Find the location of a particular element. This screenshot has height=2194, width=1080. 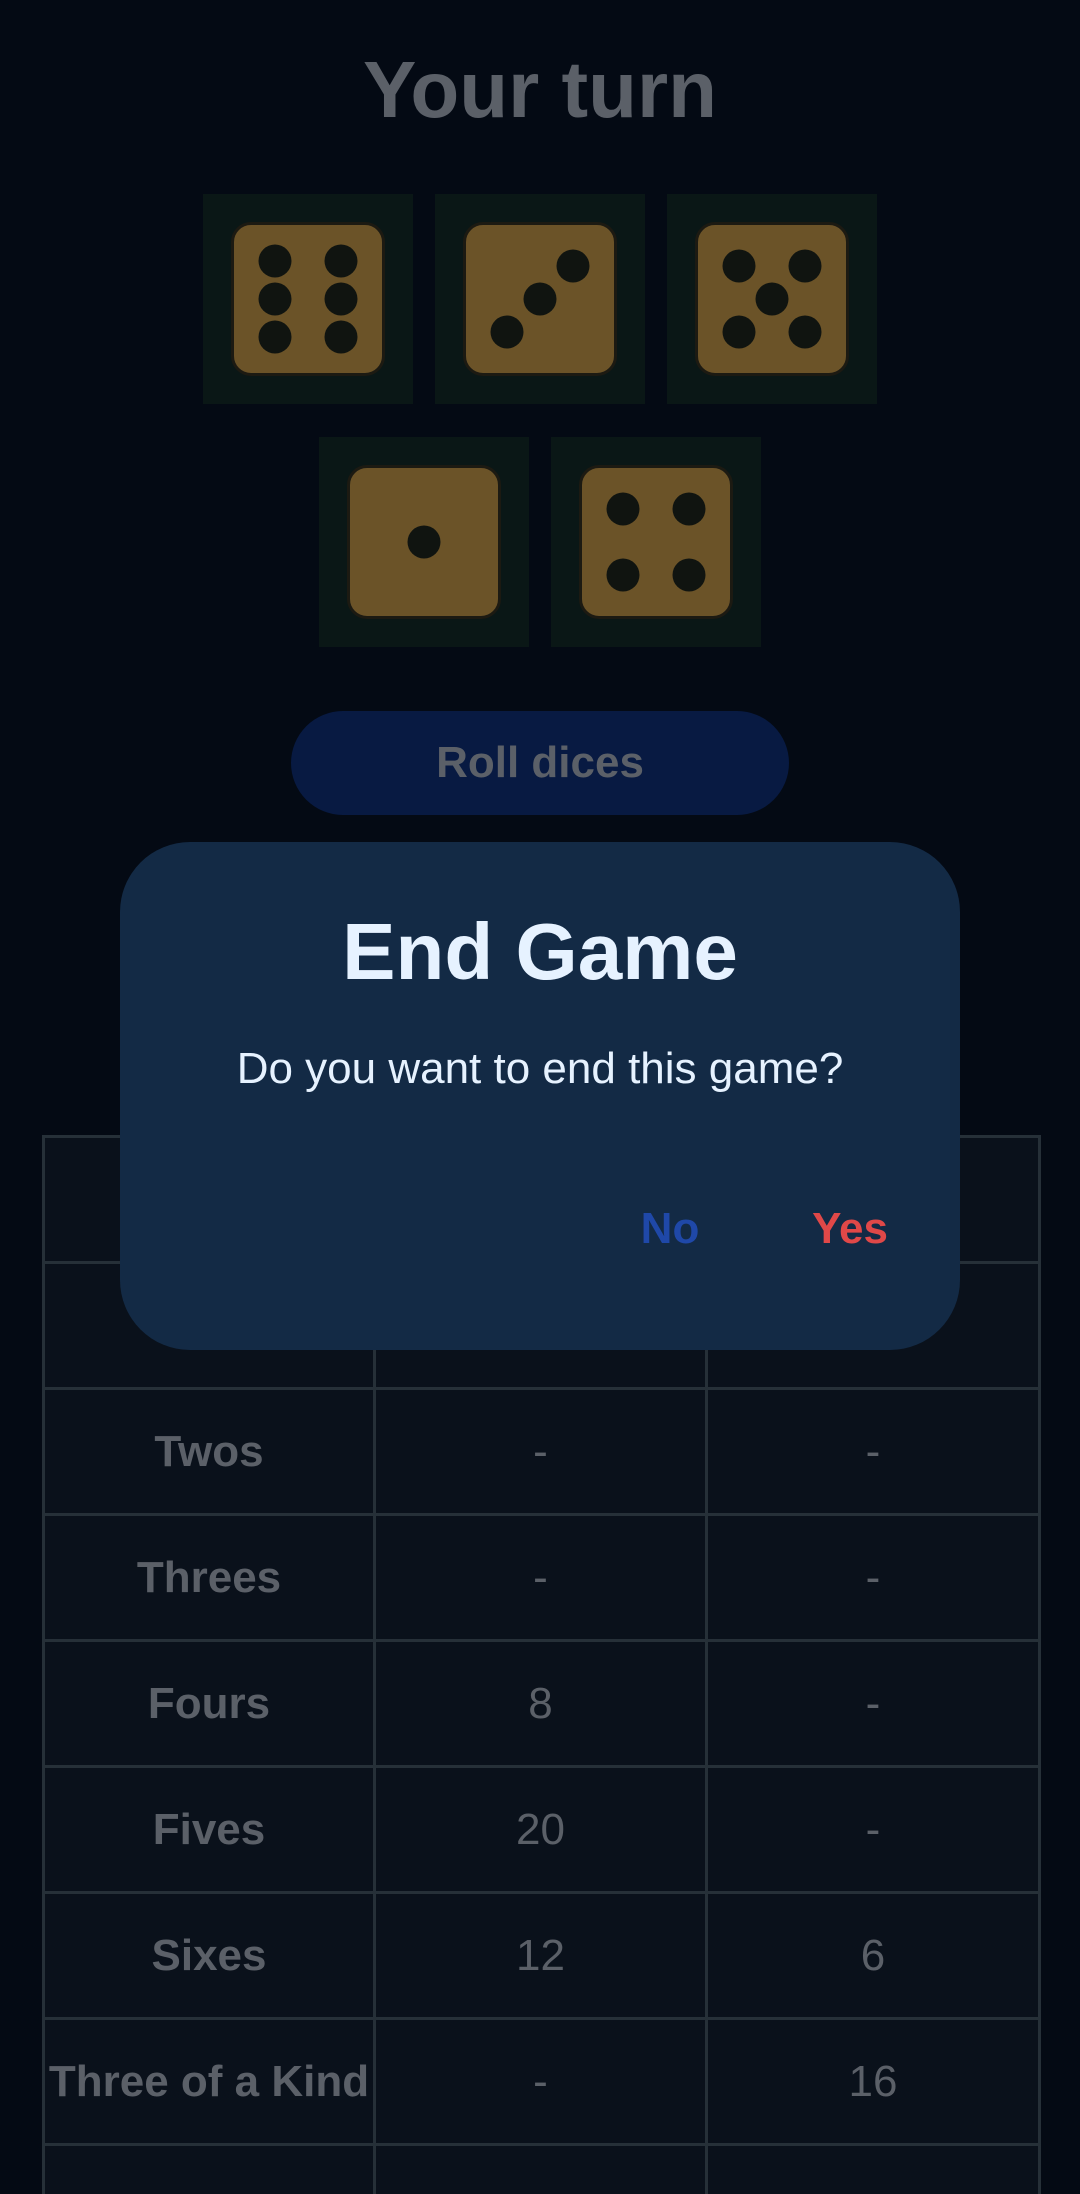

dice-five-icon is located at coordinates (772, 299).